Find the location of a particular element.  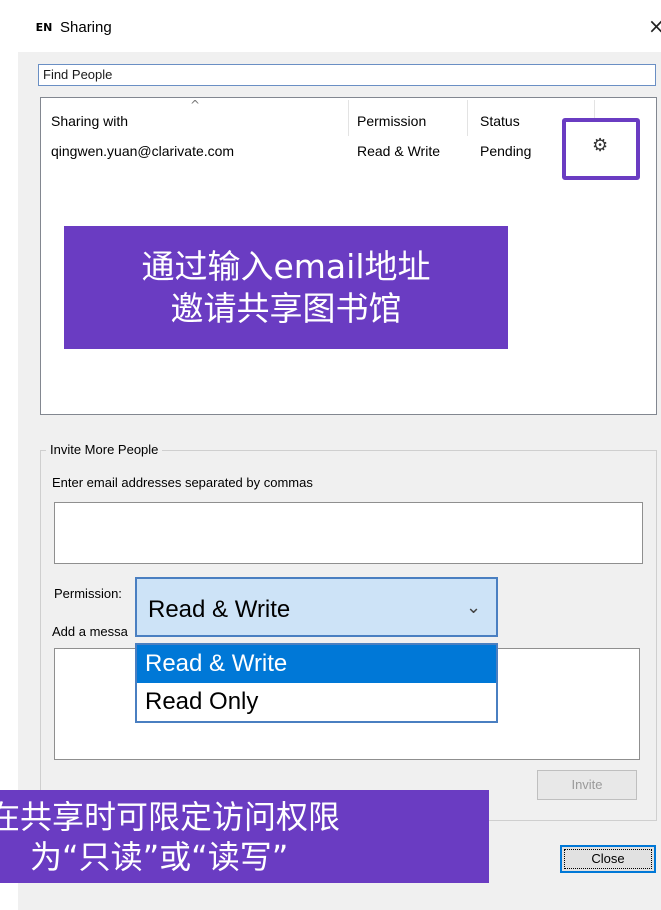

gear-icon: ⚙ is located at coordinates (600, 146).